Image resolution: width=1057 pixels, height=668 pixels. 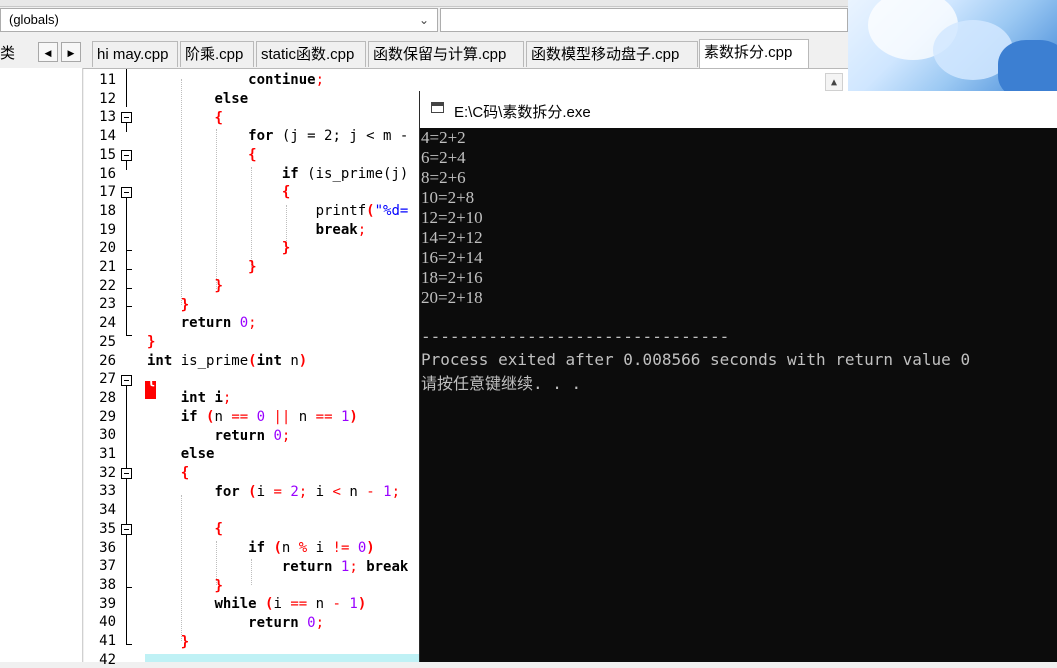 I want to click on code-line-14: for (j = 2; j < m -, so click(x=277, y=136).